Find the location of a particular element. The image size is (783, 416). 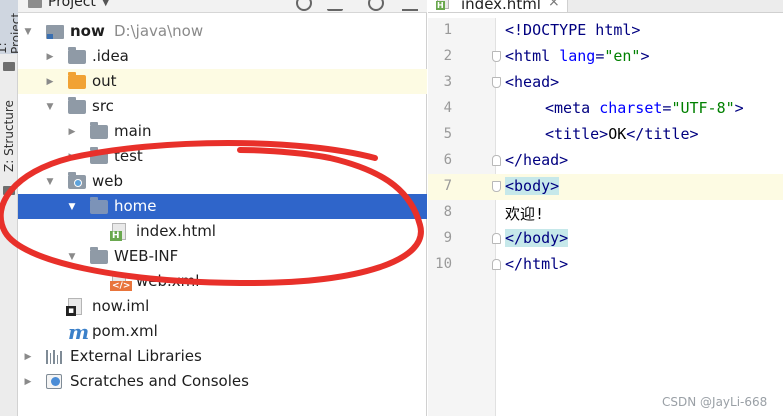

code-token: "en" is located at coordinates (622, 56).